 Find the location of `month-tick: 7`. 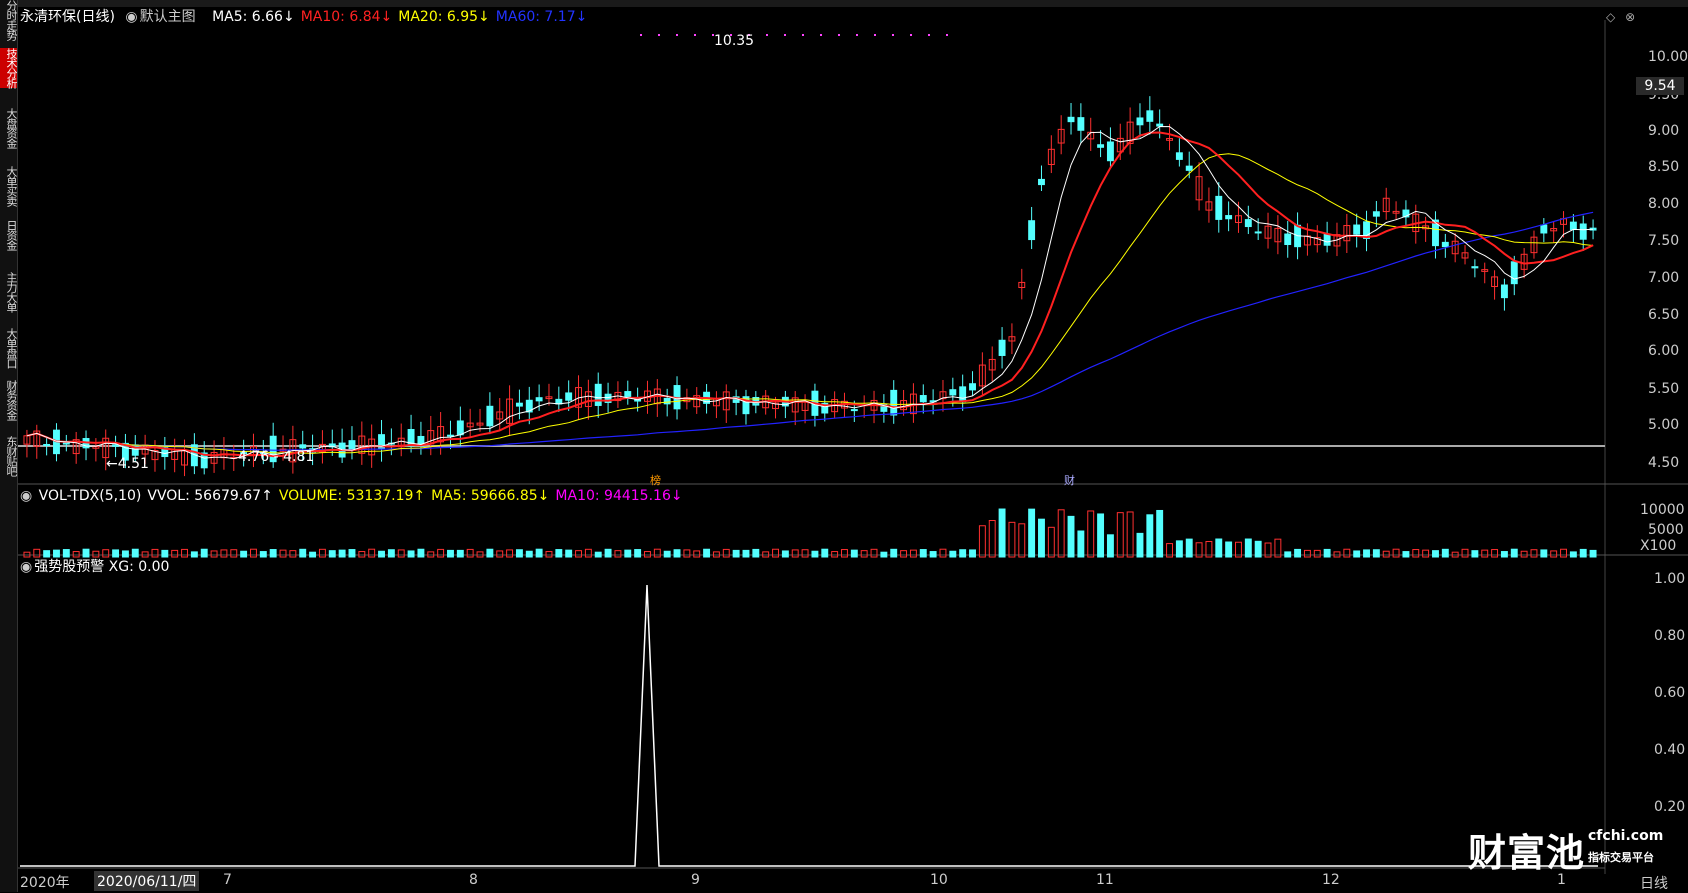

month-tick: 7 is located at coordinates (227, 880).